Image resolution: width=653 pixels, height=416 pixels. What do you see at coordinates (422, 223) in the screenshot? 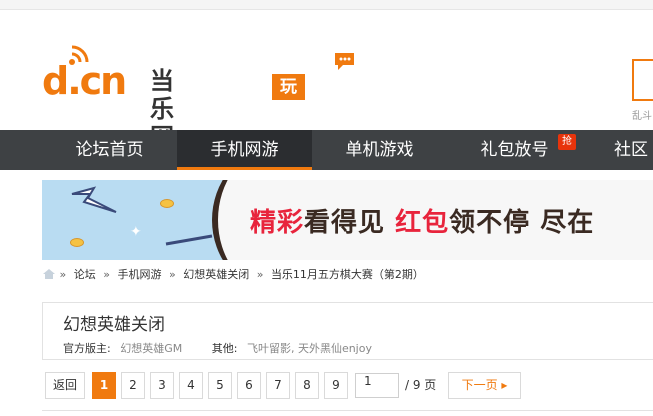
I see `banner-slogan: 精彩看得见 红包领不停 尽在` at bounding box center [422, 223].